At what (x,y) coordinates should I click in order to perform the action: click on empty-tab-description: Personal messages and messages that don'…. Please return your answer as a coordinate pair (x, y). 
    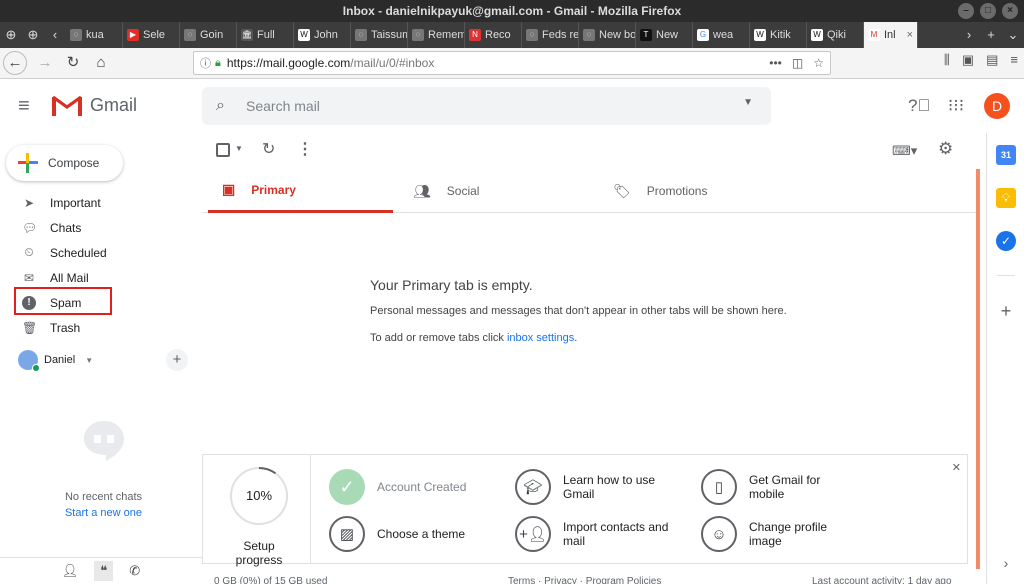
    Looking at the image, I should click on (578, 311).